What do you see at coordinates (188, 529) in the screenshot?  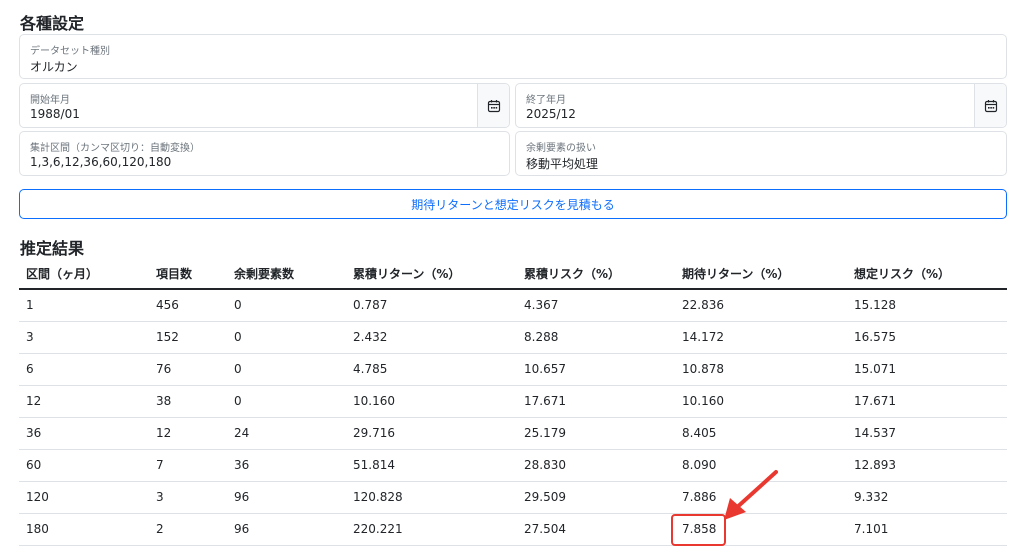 I see `table-cell: 2` at bounding box center [188, 529].